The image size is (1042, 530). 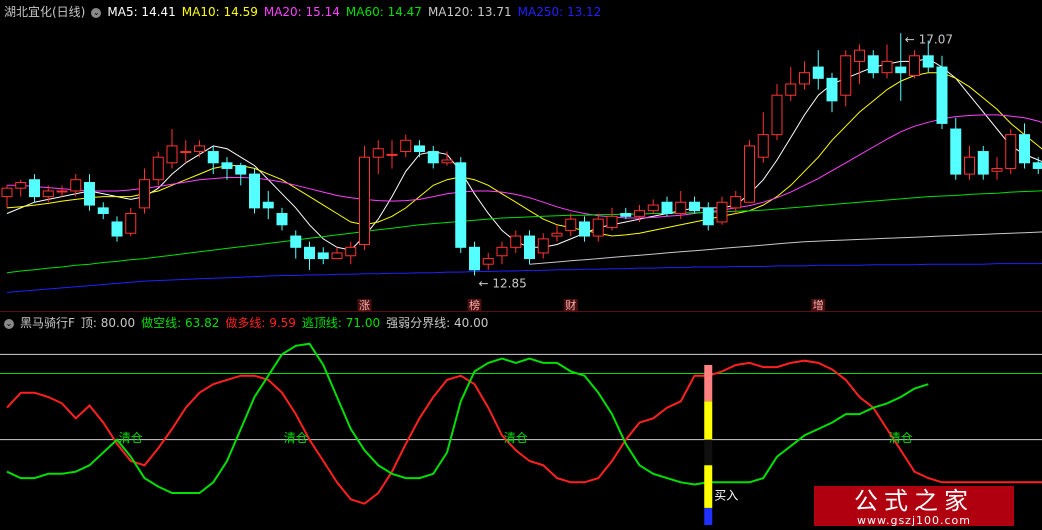 What do you see at coordinates (503, 283) in the screenshot?
I see `low-price-annotation: ← 12.85` at bounding box center [503, 283].